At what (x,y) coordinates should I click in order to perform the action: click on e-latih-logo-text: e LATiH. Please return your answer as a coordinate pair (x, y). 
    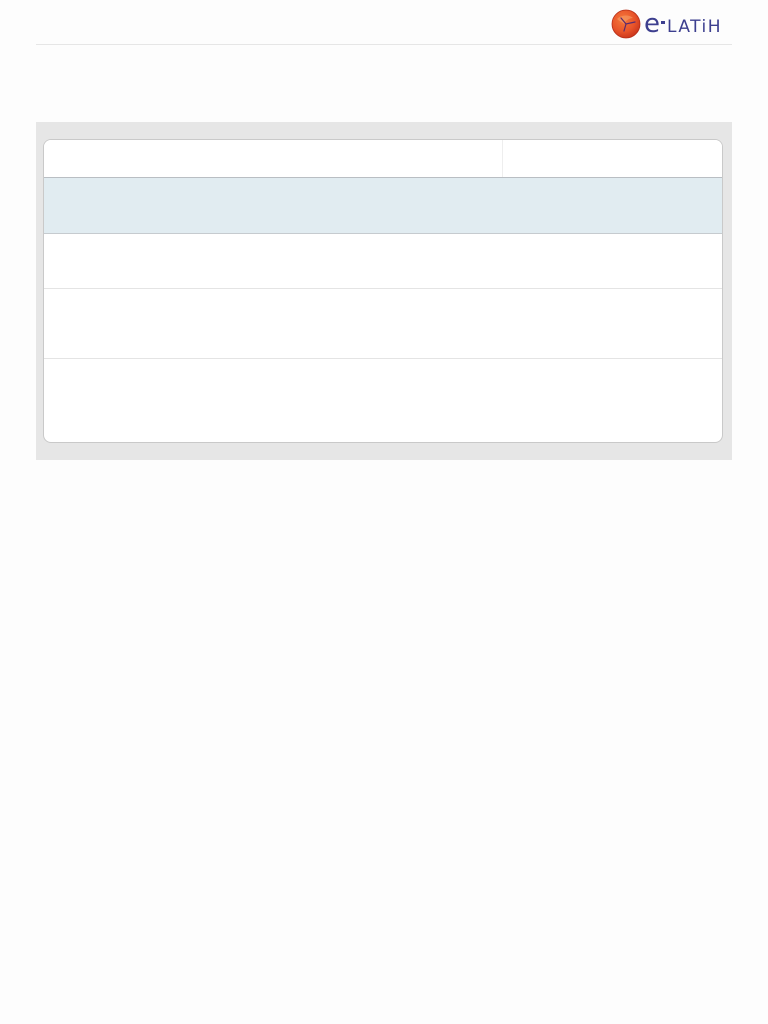
    Looking at the image, I should click on (683, 24).